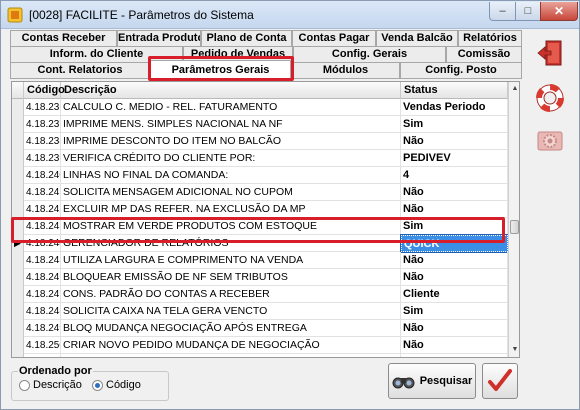 The height and width of the screenshot is (410, 580). I want to click on cell-descricao: VERIFICA CRÉDITO DO CLIENTE POR:, so click(231, 158).